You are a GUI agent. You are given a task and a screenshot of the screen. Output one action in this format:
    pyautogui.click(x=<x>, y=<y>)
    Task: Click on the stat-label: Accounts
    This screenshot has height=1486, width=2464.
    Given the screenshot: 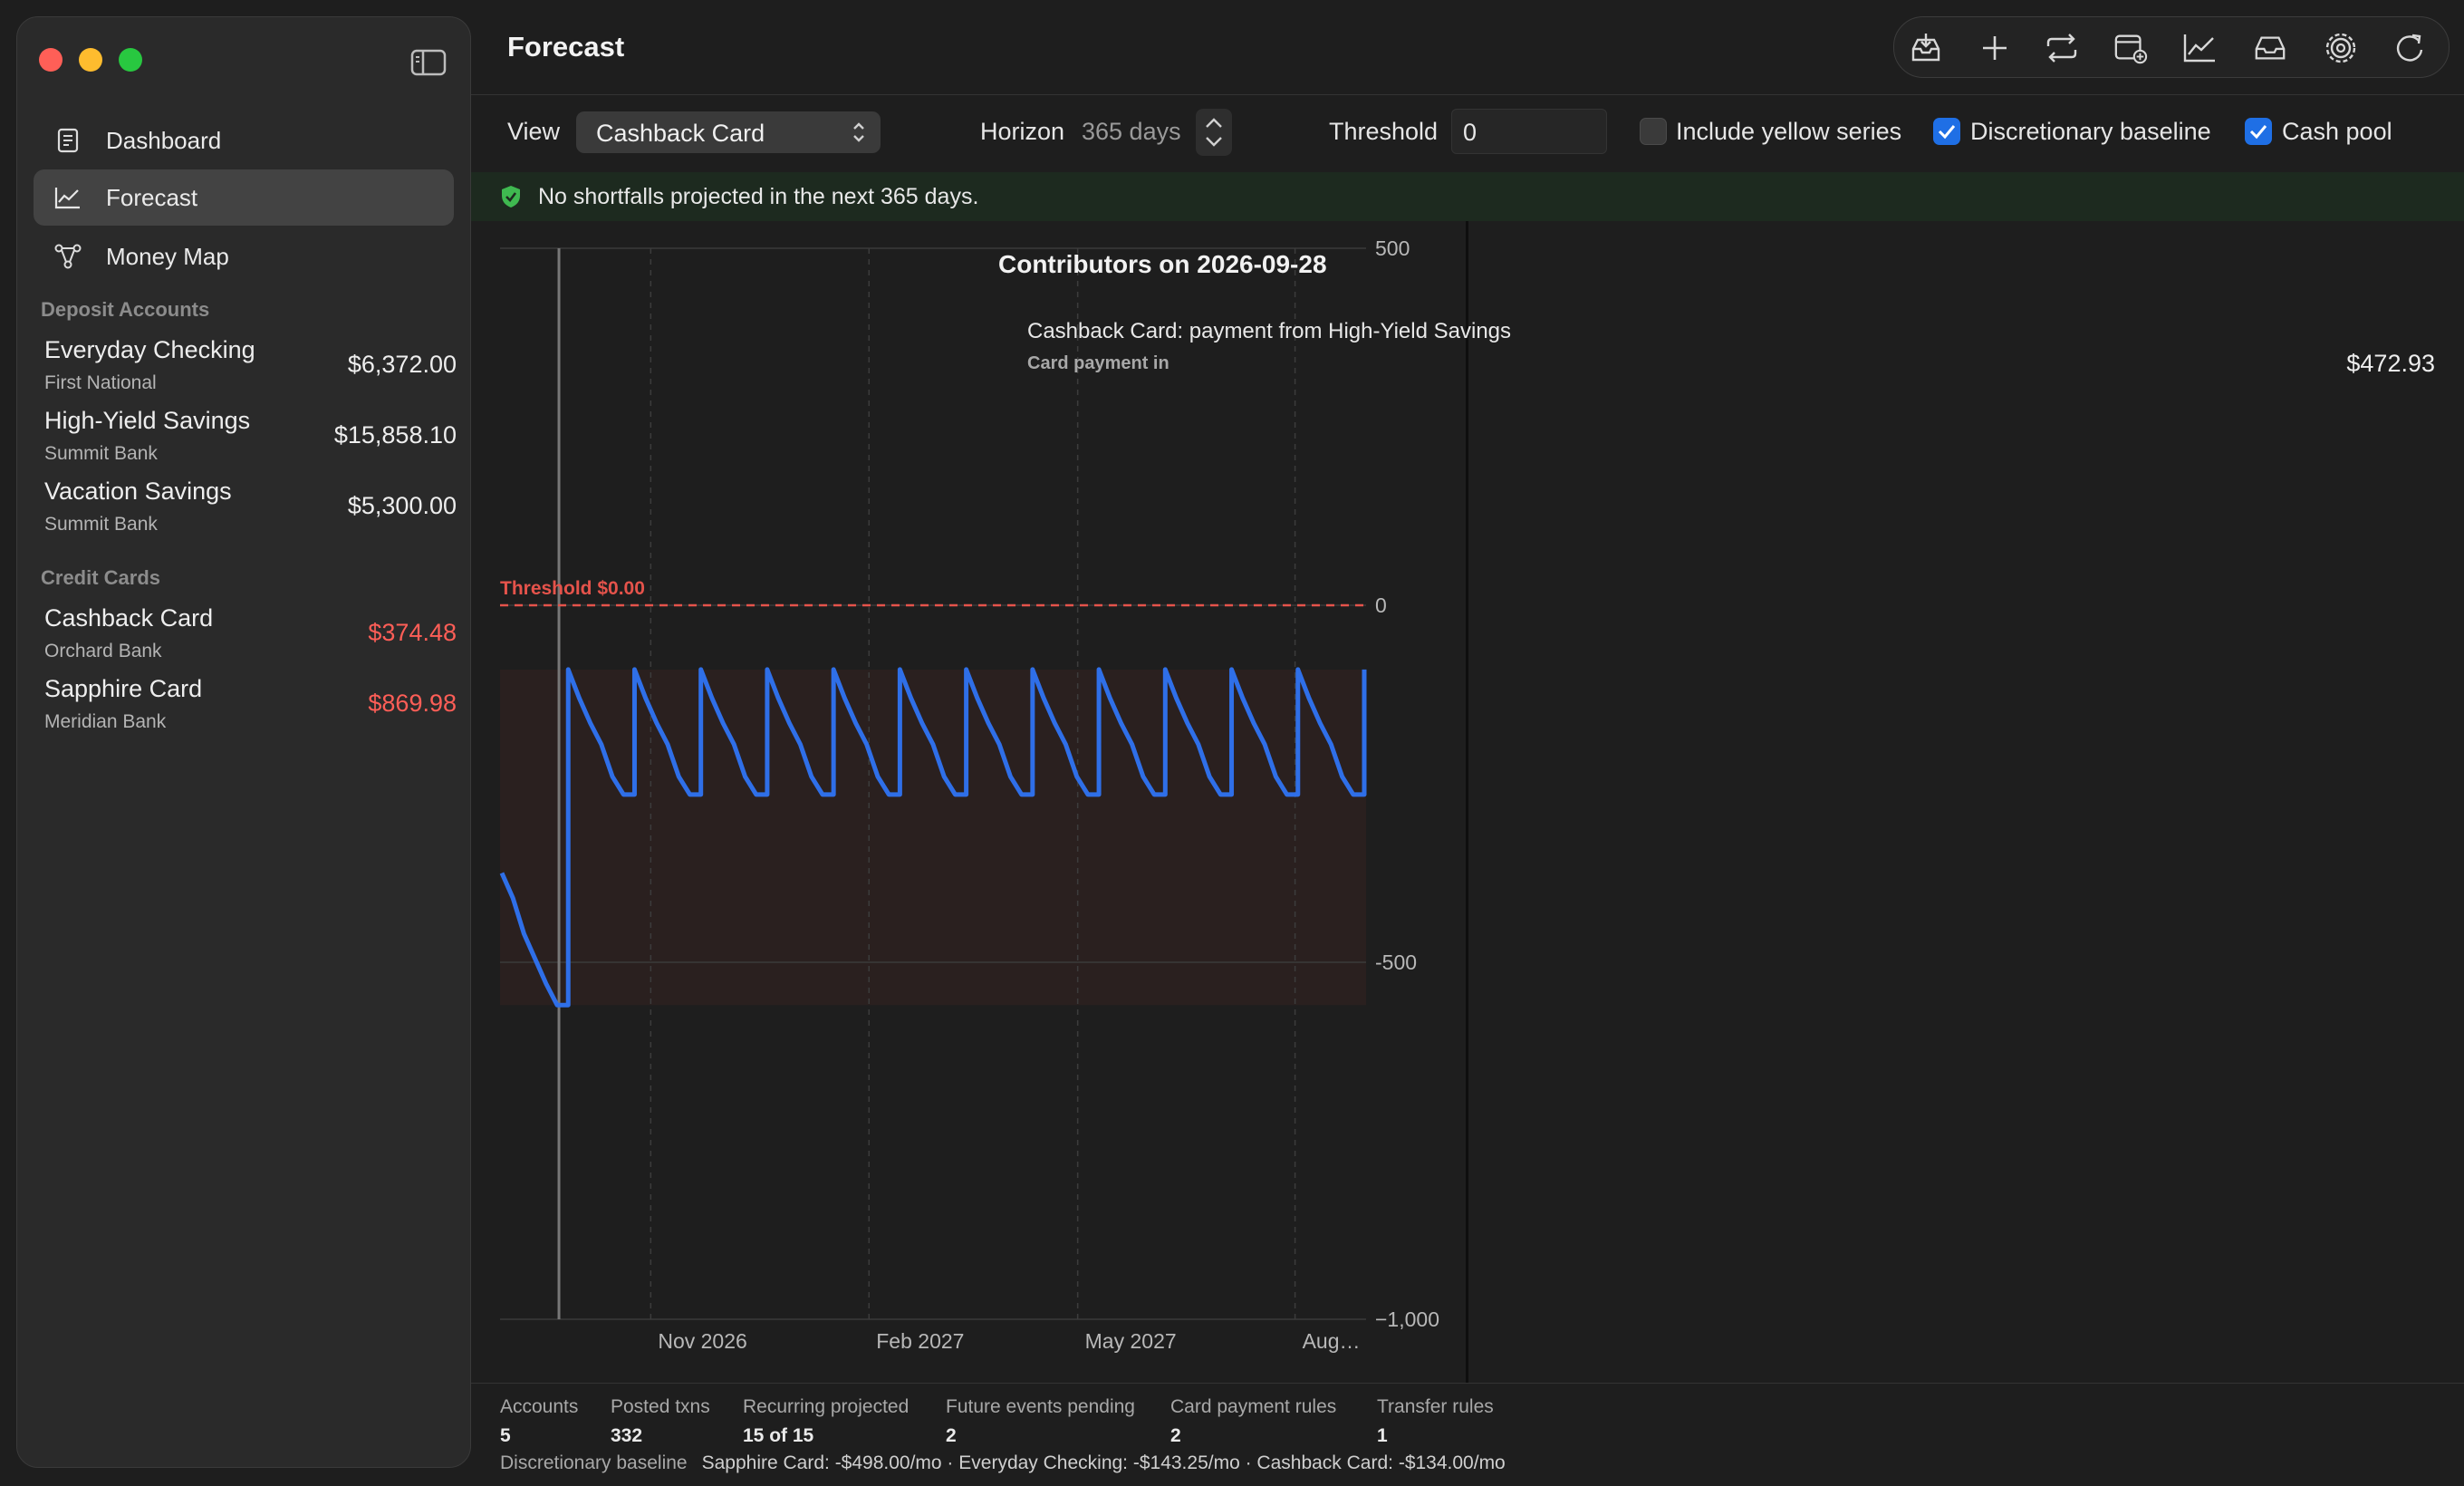 What is the action you would take?
    pyautogui.click(x=539, y=1407)
    